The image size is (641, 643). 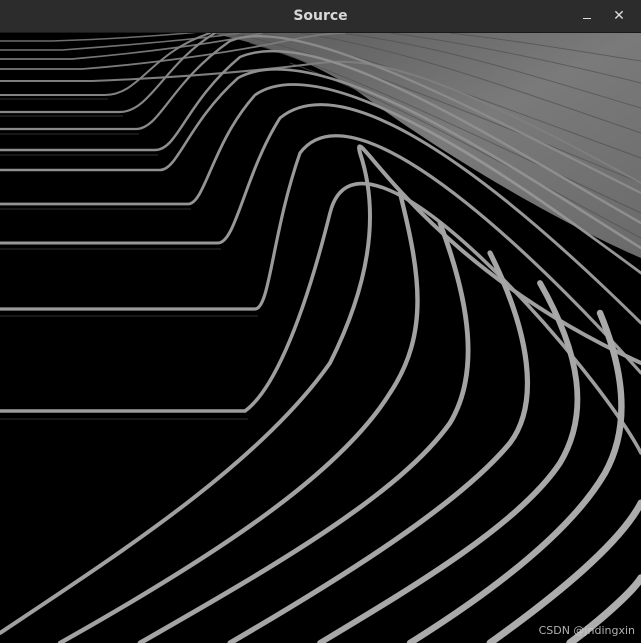 I want to click on title-bar: Source ✕, so click(x=320, y=16).